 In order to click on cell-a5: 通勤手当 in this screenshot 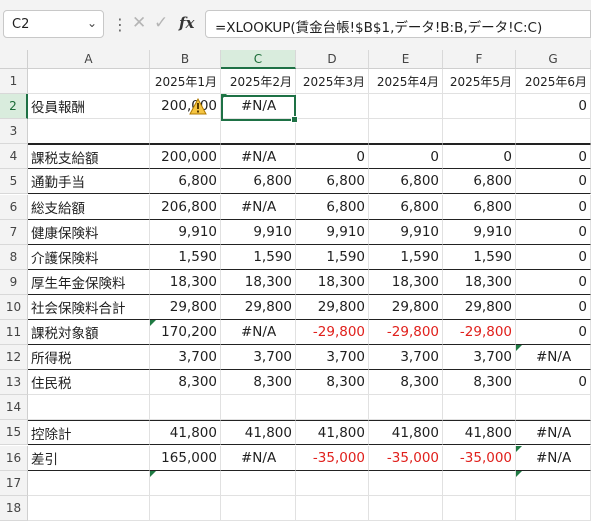, I will do `click(89, 182)`.